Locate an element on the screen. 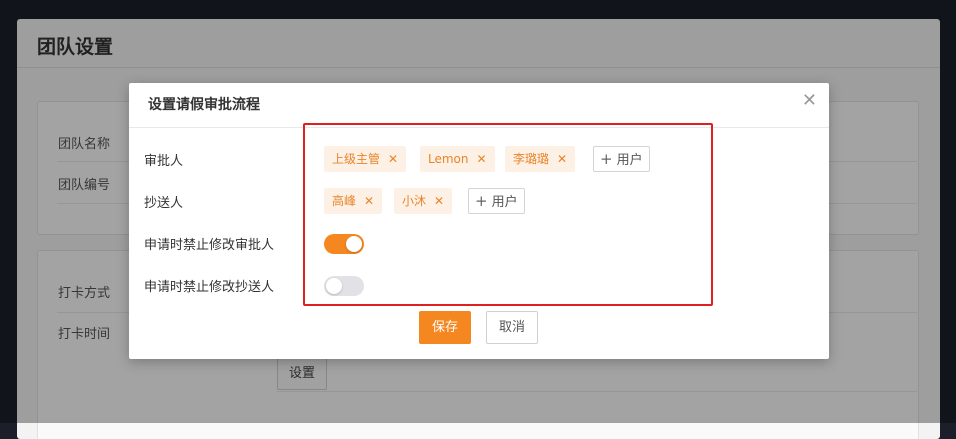 Image resolution: width=956 pixels, height=439 pixels. cc-tag: 高峰 ✕ is located at coordinates (353, 201).